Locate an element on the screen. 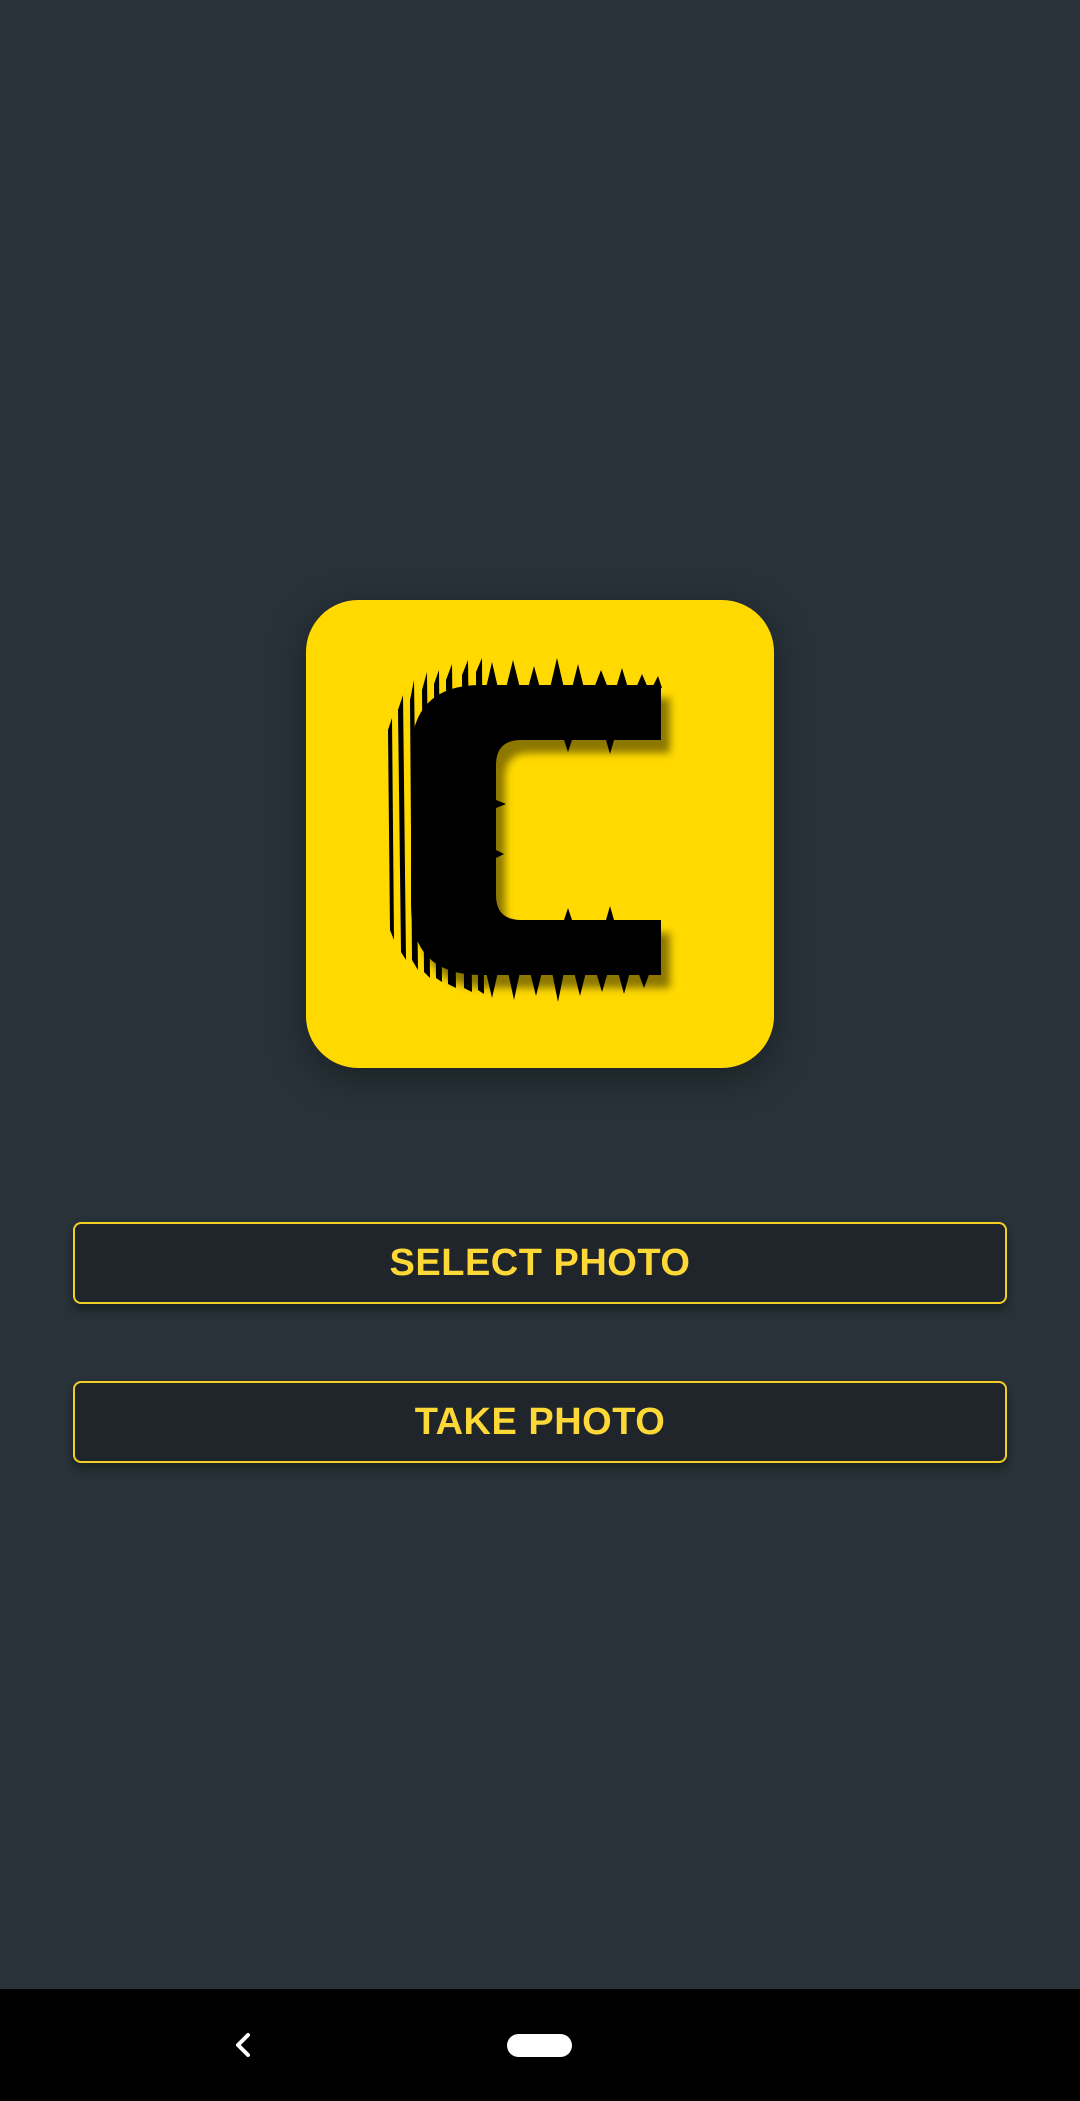  home-pill-icon is located at coordinates (539, 2045).